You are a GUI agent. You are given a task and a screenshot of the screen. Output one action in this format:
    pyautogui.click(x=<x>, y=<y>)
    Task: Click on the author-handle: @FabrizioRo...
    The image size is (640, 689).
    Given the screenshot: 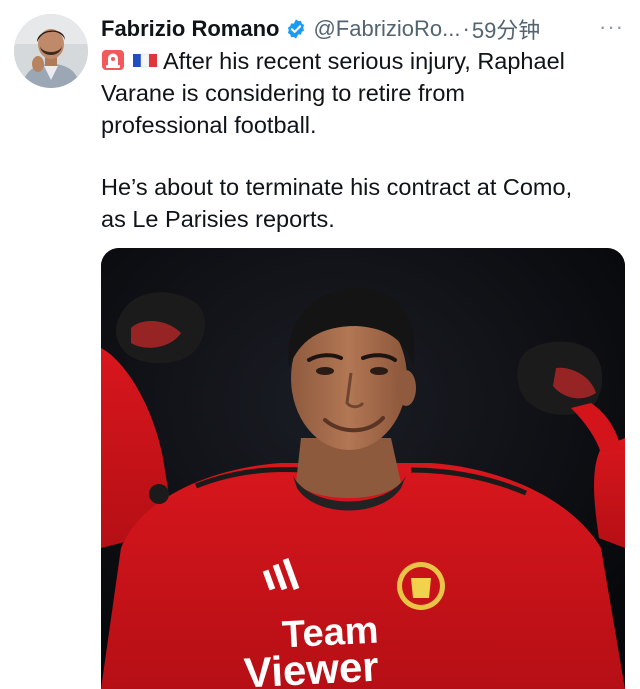 What is the action you would take?
    pyautogui.click(x=386, y=29)
    